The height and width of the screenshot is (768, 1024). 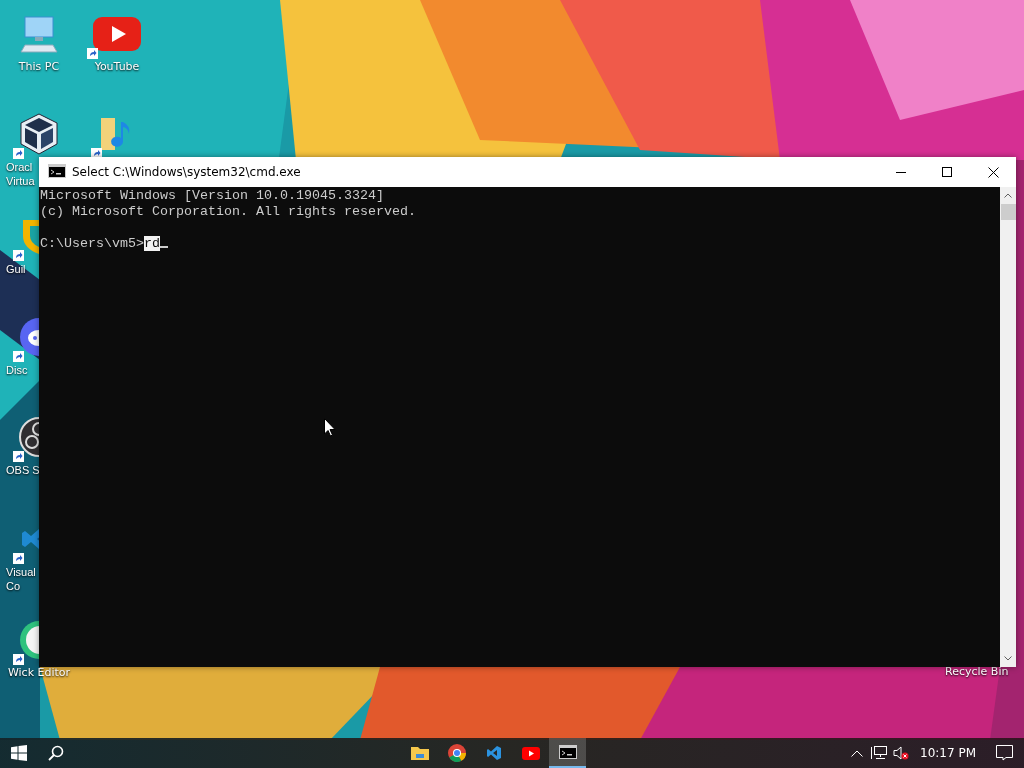 I want to click on computer-icon, so click(x=39, y=34).